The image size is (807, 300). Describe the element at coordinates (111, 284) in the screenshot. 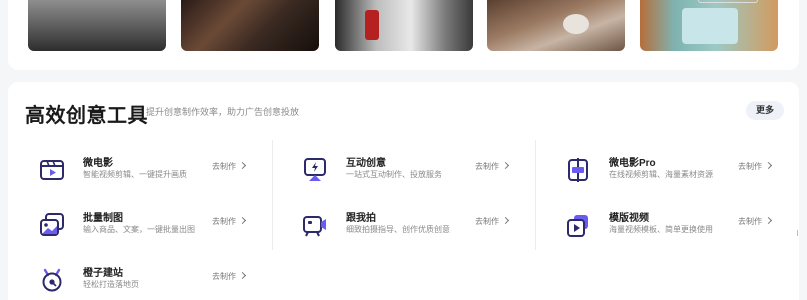

I see `tool-description: 轻松打造落地页` at that location.